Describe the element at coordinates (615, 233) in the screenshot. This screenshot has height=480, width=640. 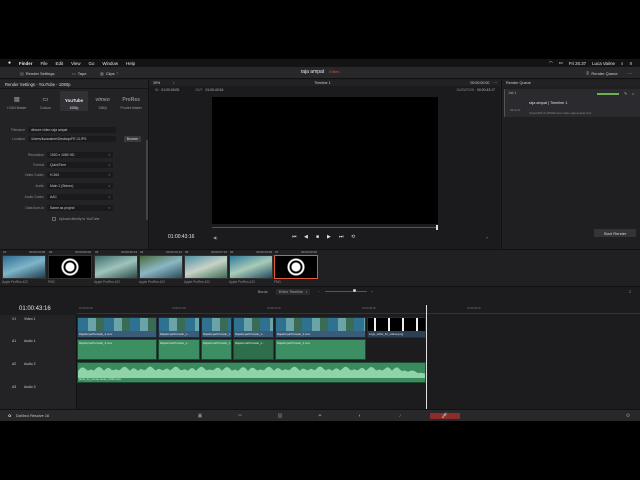
I see `start-render-button: Start Render` at that location.